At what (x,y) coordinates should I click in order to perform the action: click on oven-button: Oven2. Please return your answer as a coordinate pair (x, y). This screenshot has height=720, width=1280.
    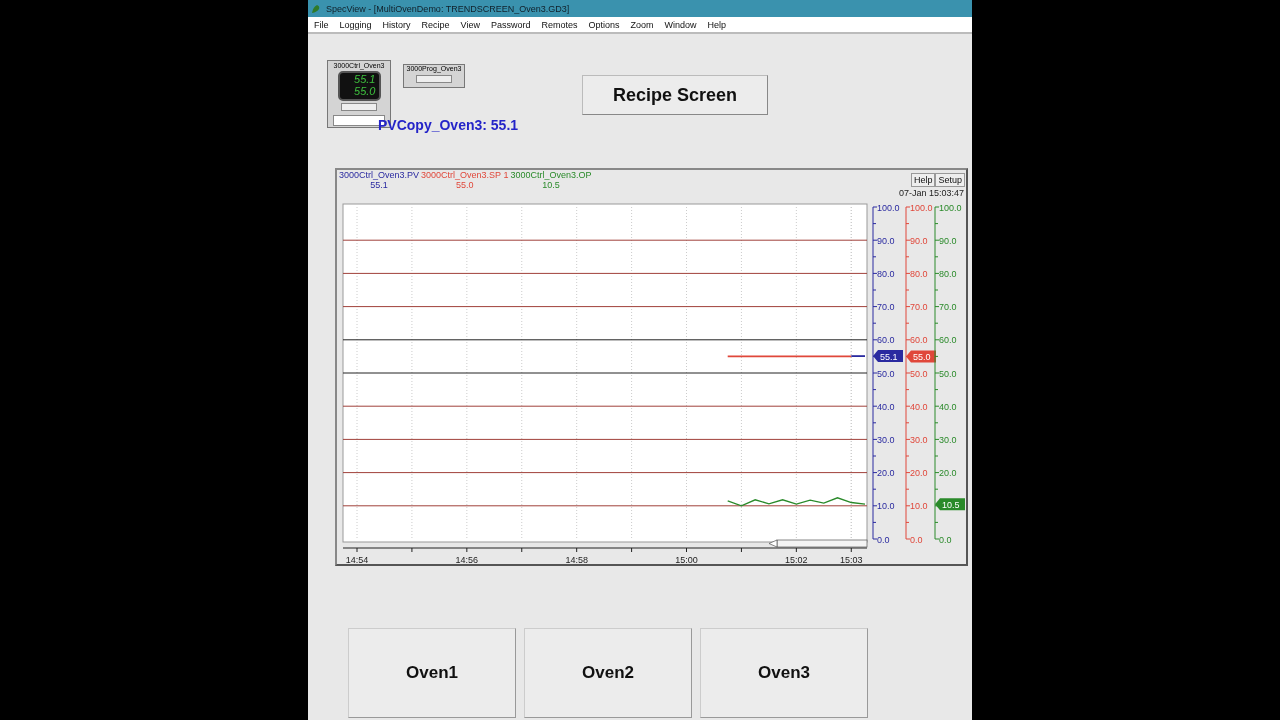
    Looking at the image, I should click on (608, 673).